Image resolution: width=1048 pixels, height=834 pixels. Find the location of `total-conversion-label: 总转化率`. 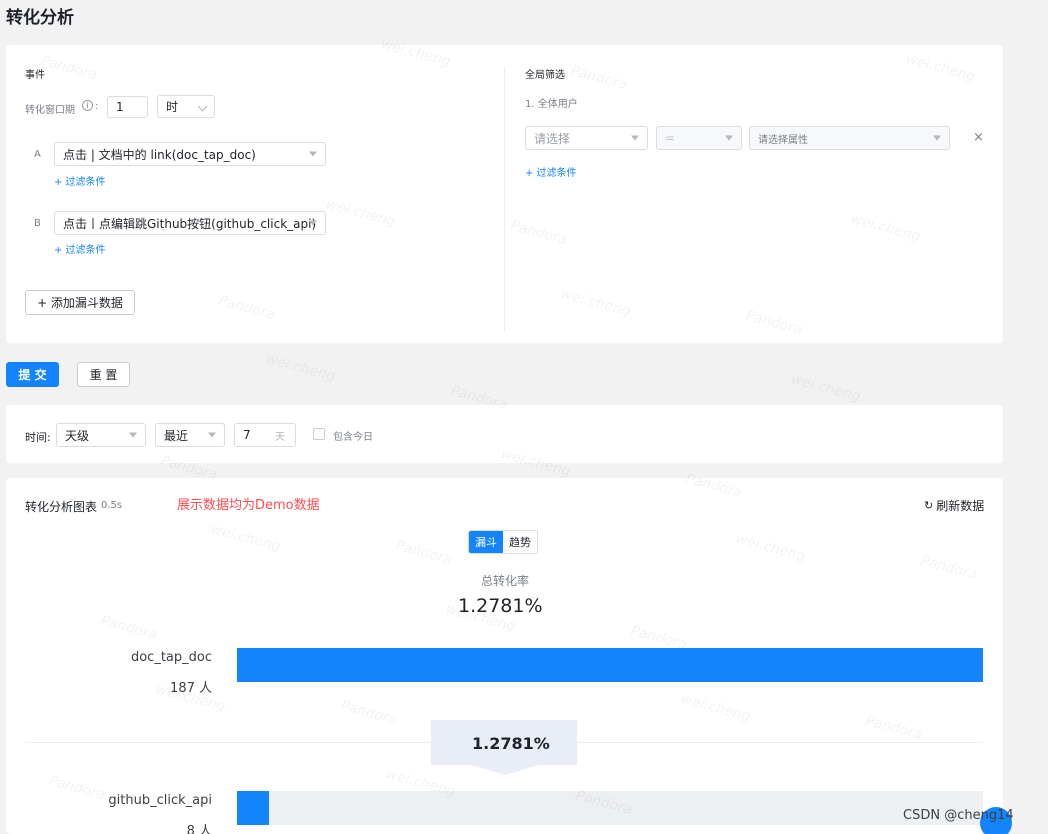

total-conversion-label: 总转化率 is located at coordinates (505, 581).